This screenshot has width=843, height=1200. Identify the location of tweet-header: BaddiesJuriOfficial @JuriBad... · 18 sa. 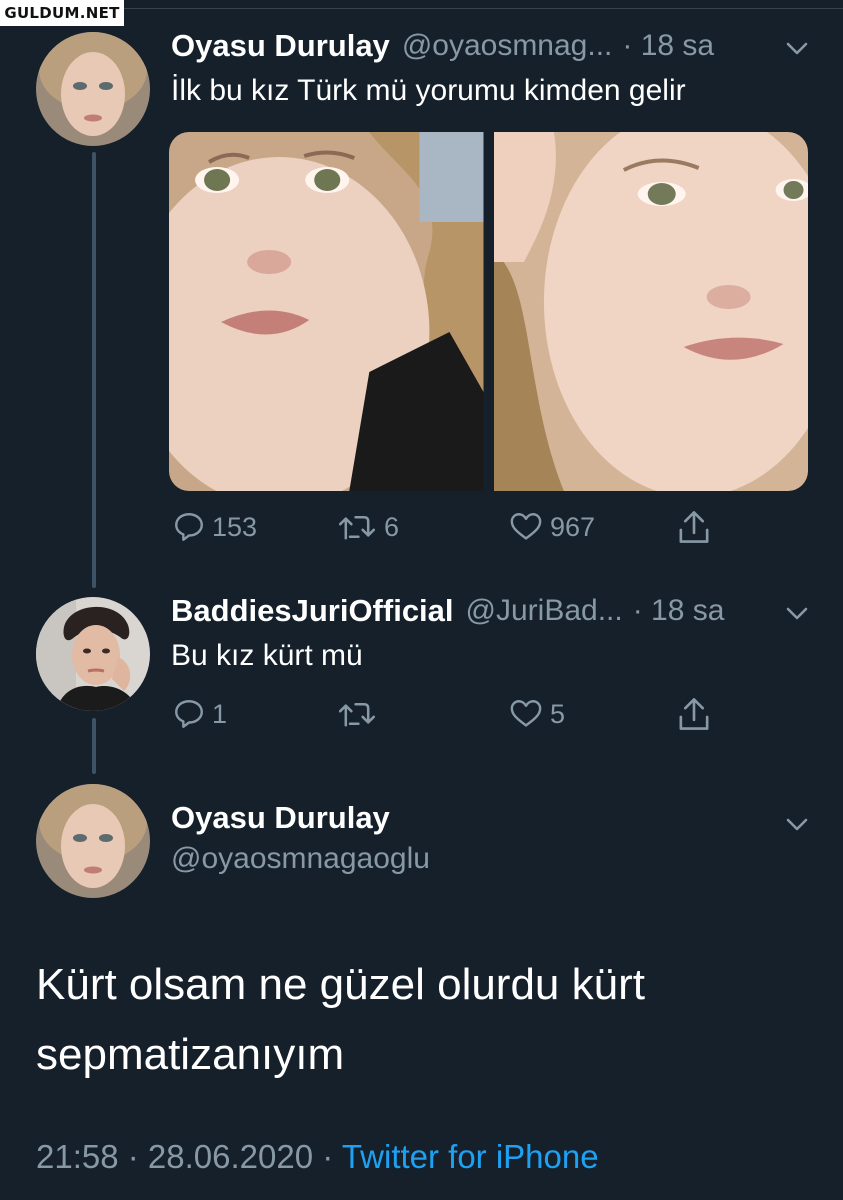
(492, 611).